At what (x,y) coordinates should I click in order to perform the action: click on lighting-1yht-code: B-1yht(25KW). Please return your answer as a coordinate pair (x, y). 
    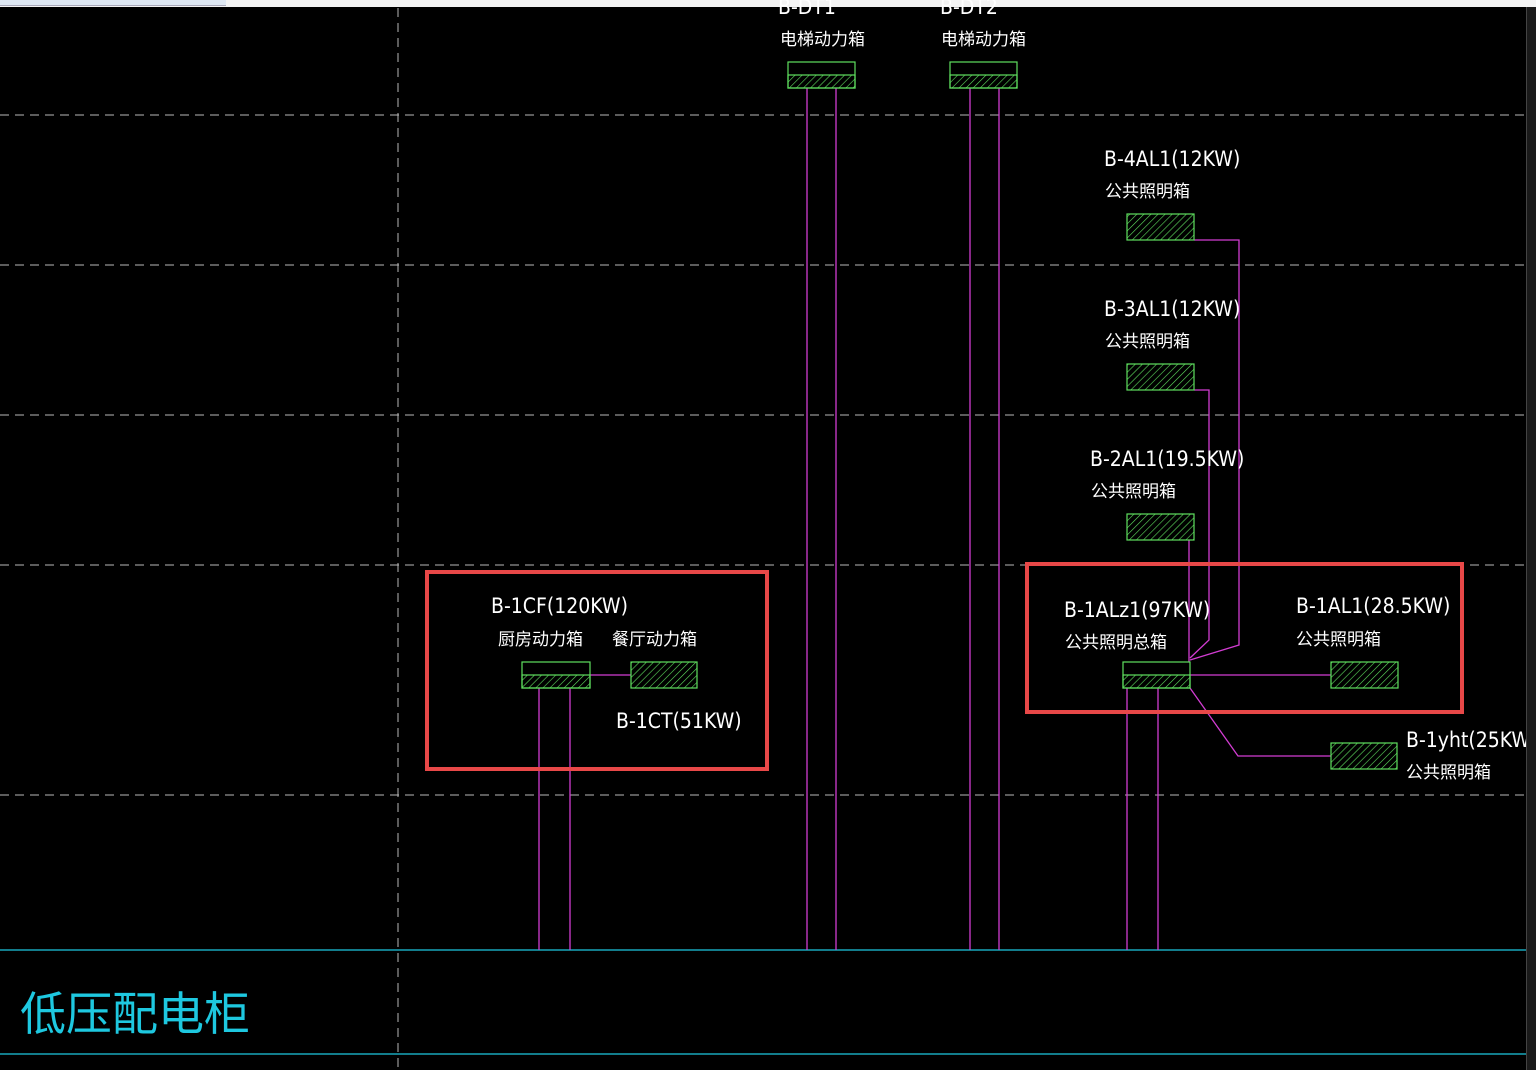
    Looking at the image, I should click on (1466, 740).